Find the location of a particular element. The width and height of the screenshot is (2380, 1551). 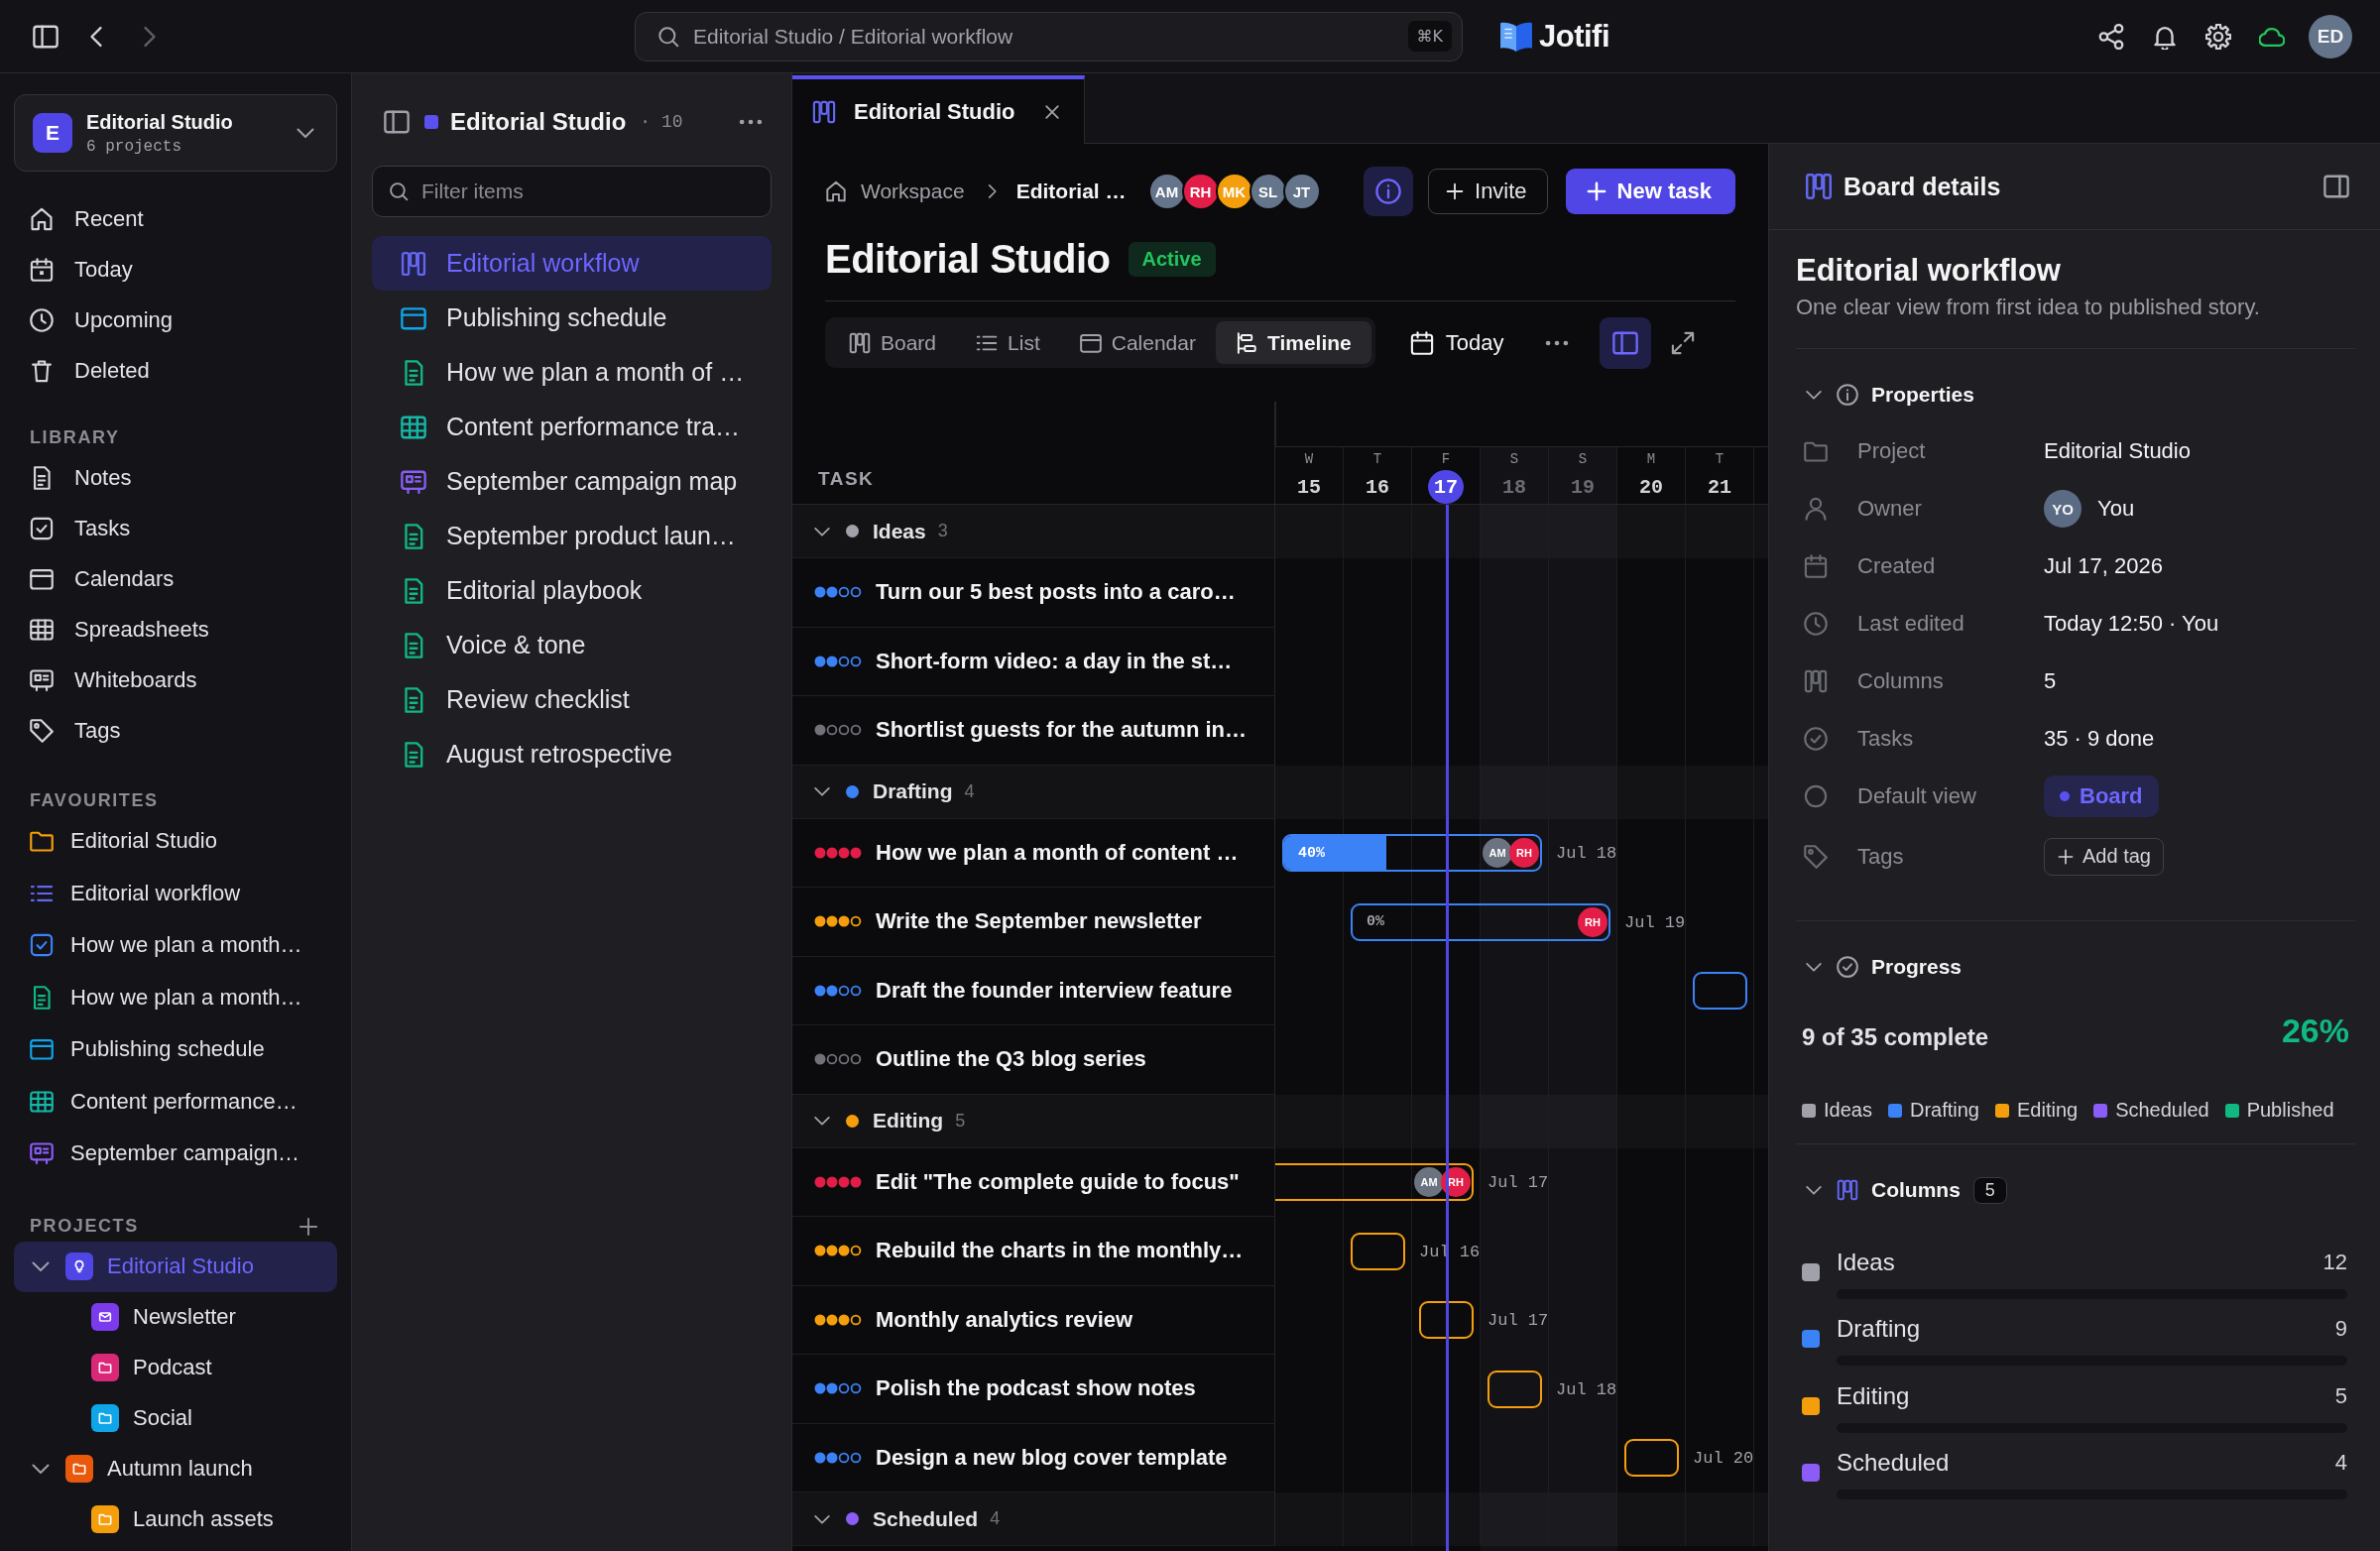

task-title: Outline the Q3 blog series is located at coordinates (1011, 1059).